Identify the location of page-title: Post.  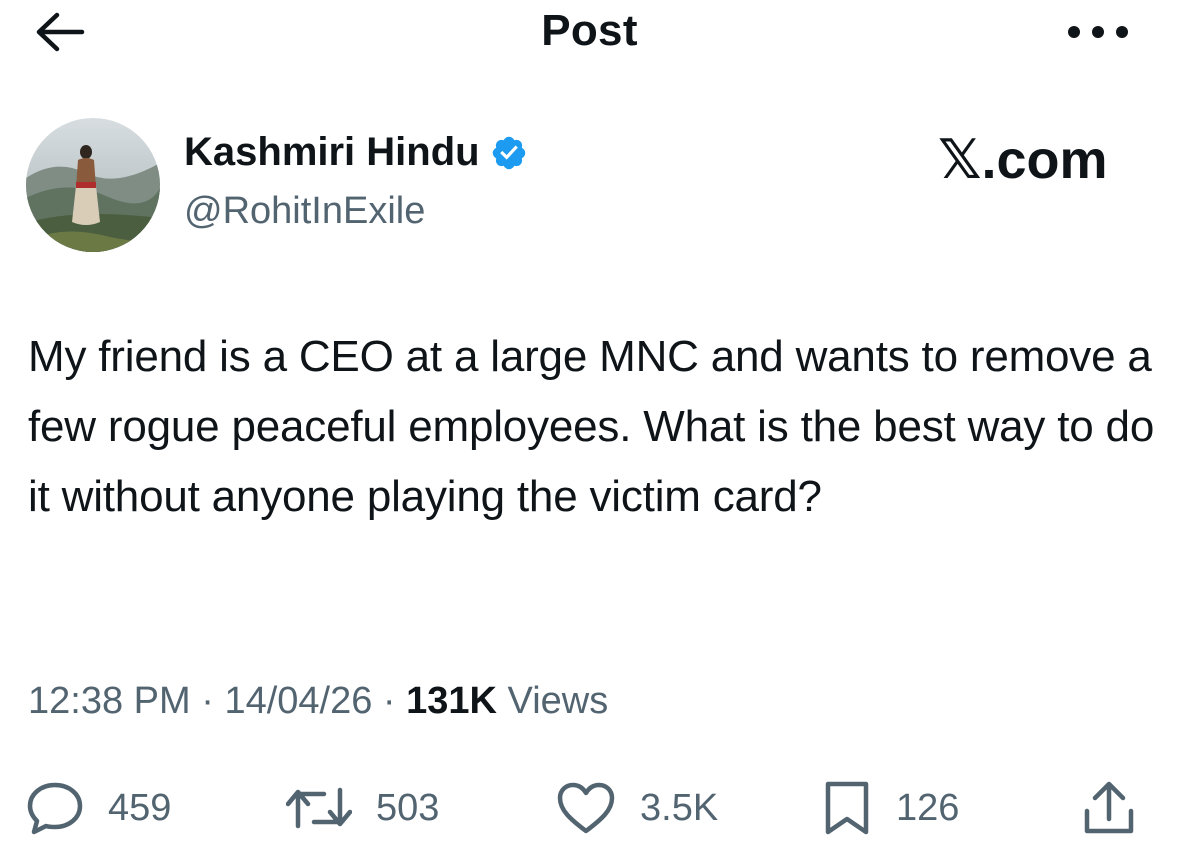
(589, 30).